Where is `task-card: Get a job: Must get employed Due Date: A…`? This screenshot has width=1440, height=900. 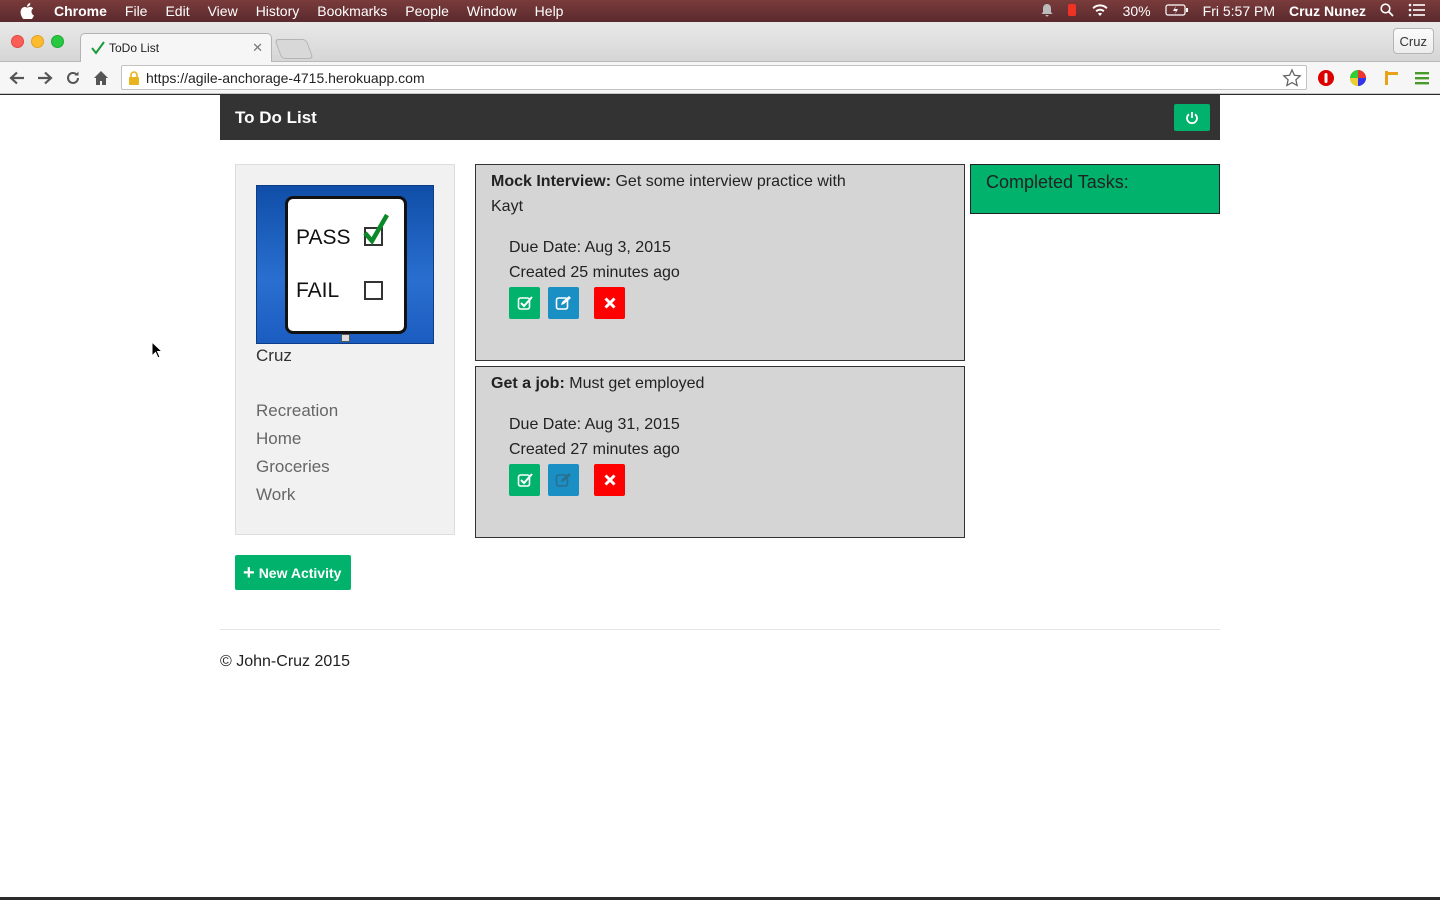 task-card: Get a job: Must get employed Due Date: A… is located at coordinates (720, 452).